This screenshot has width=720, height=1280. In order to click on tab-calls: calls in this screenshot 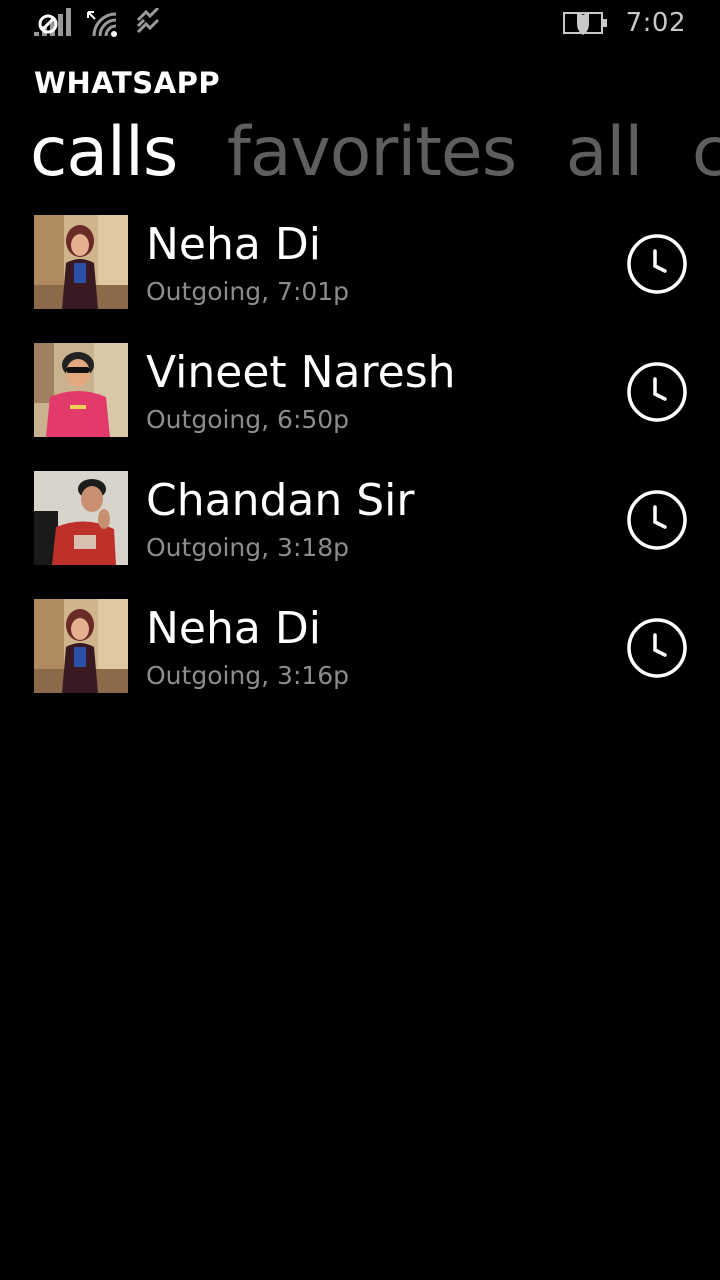, I will do `click(104, 153)`.